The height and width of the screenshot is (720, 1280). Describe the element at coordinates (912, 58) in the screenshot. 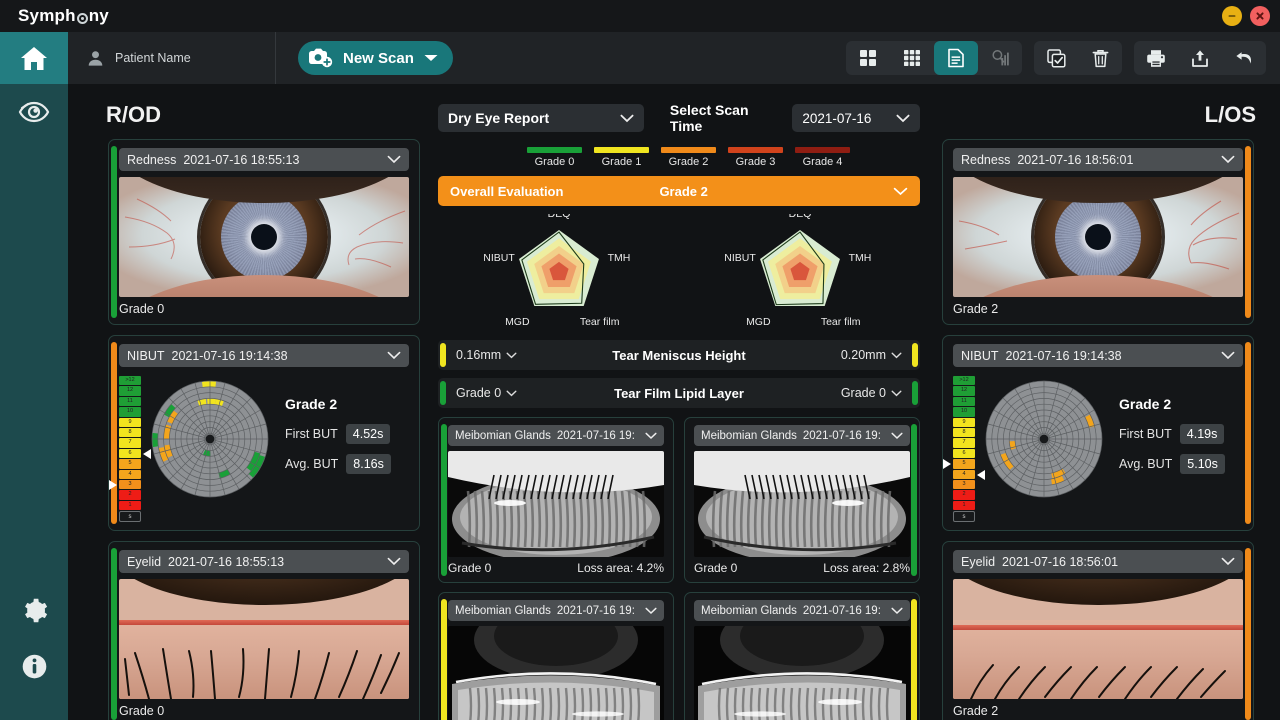

I see `grid-9-view-button` at that location.